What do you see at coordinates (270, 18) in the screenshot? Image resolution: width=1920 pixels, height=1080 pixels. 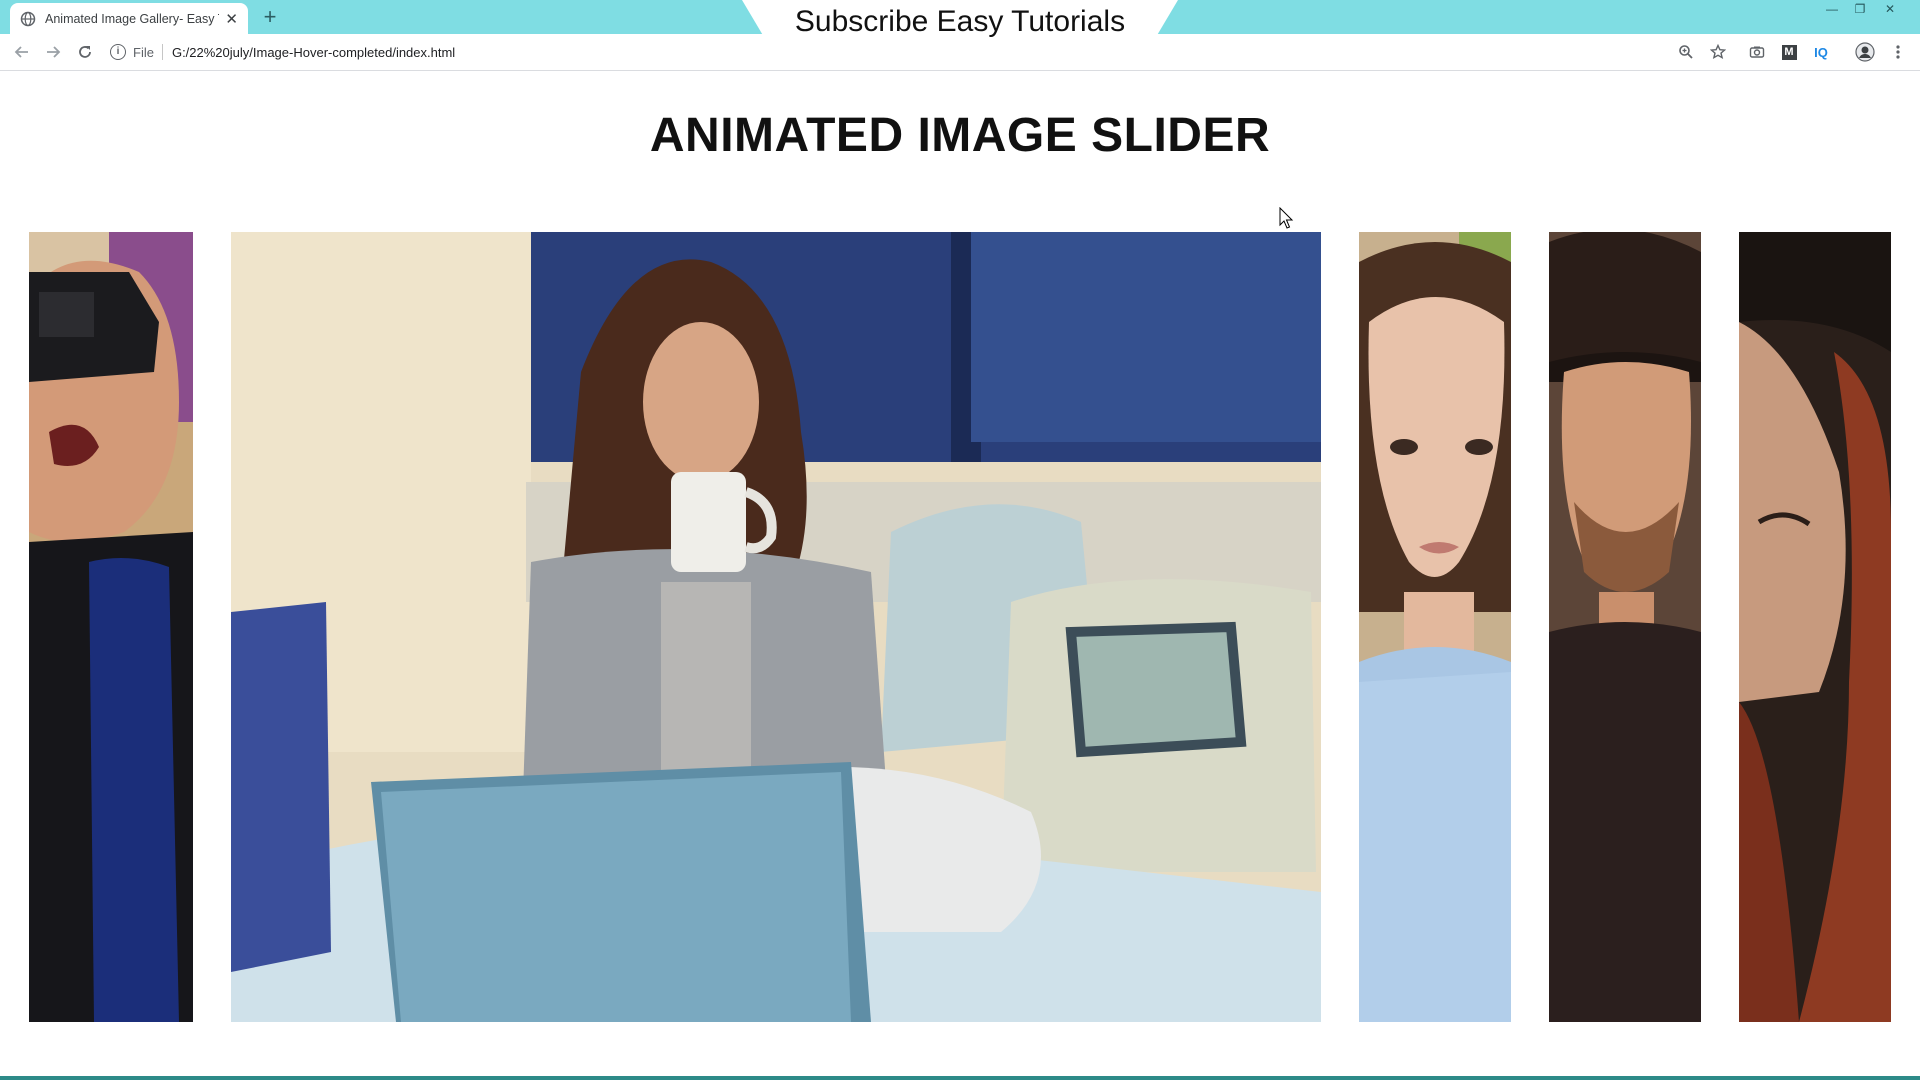 I see `new-tab-button: +` at bounding box center [270, 18].